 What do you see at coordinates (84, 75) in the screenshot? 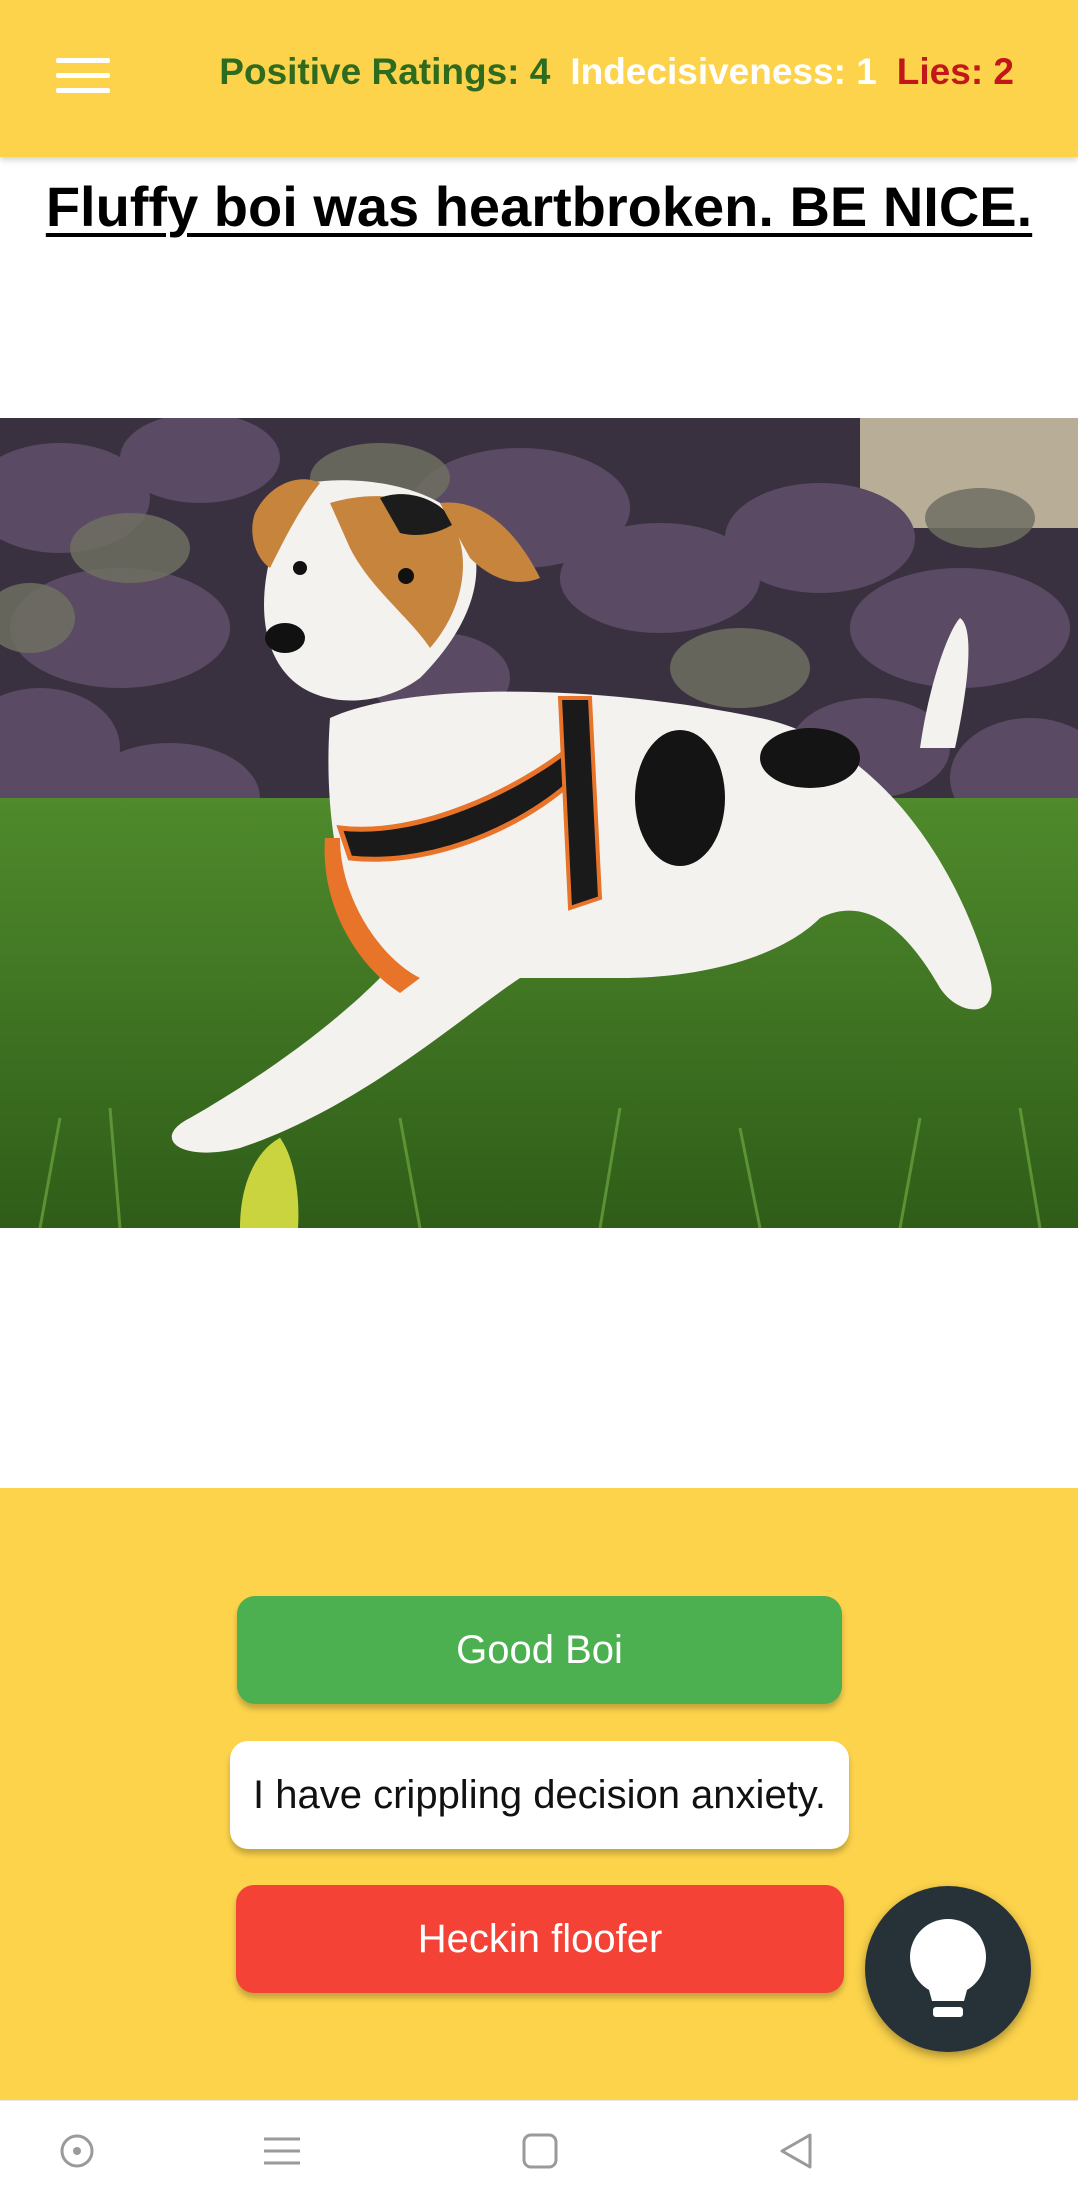
I see `hamburger-menu-icon` at bounding box center [84, 75].